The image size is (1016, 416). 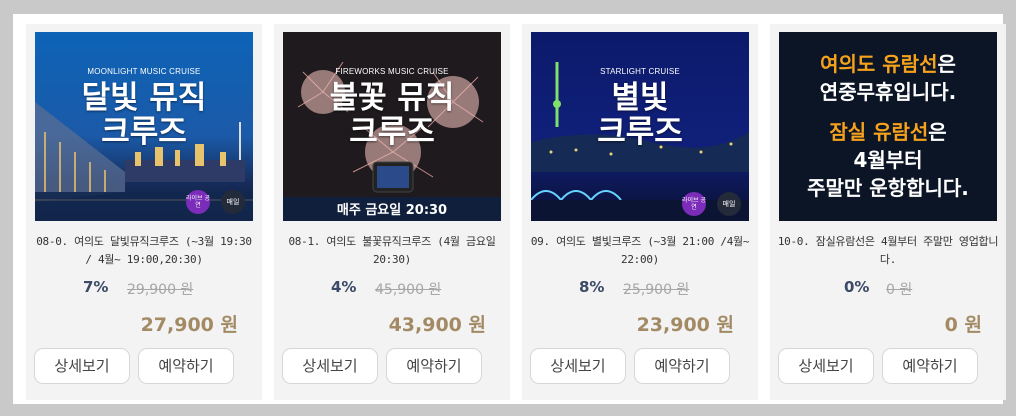 I want to click on price-row: 8% 25,900 원, so click(x=640, y=286).